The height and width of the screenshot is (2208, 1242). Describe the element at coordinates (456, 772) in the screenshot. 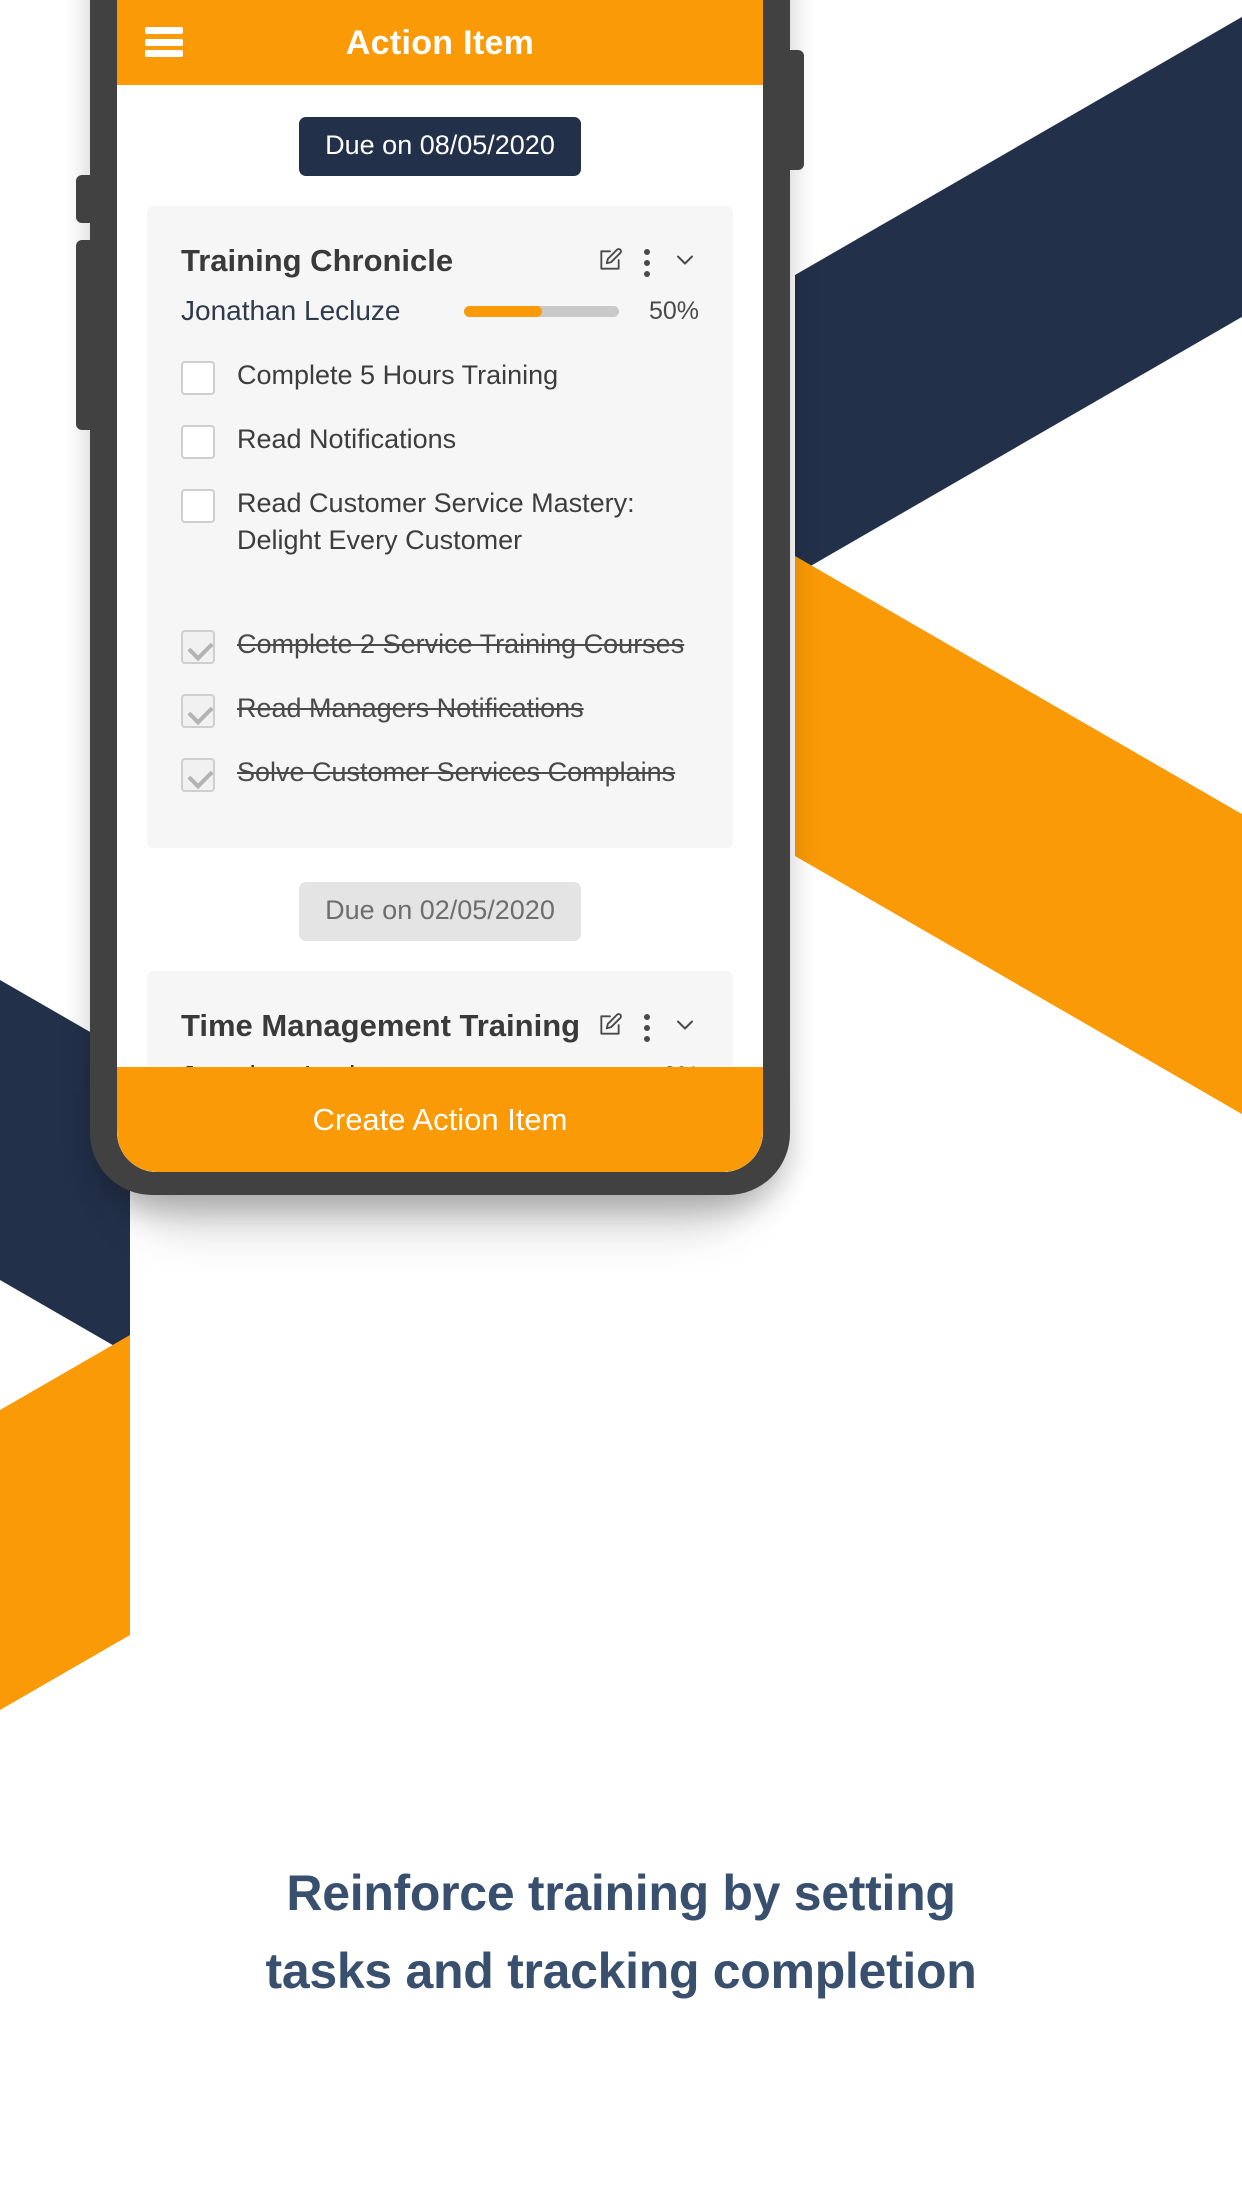

I see `task-label: Solve Customer Services Complains` at that location.